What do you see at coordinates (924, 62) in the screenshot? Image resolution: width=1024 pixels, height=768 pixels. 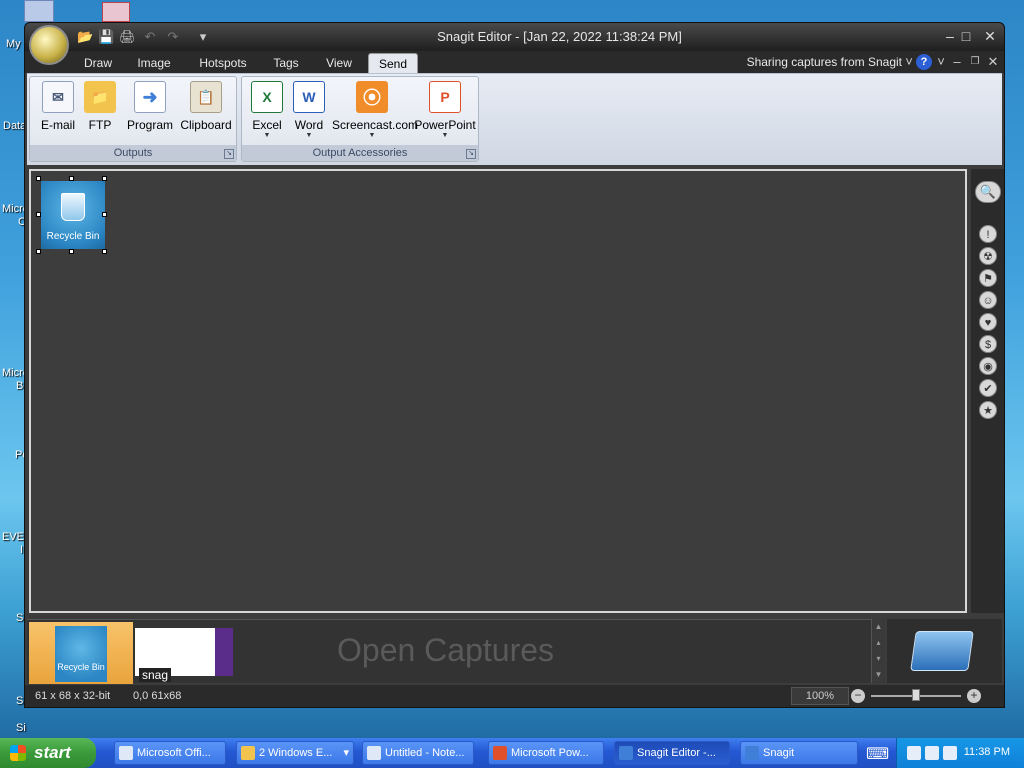 I see `help-icon: ?` at bounding box center [924, 62].